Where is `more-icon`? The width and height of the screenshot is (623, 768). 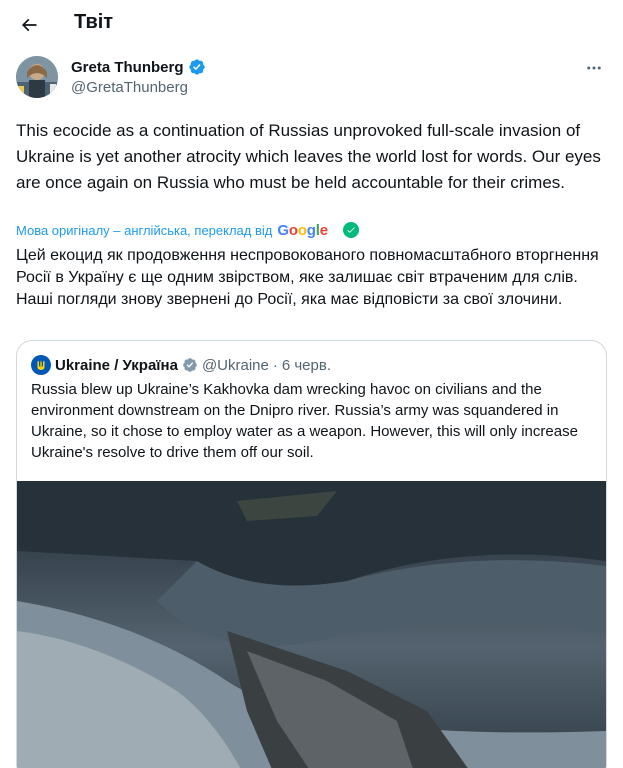
more-icon is located at coordinates (594, 68).